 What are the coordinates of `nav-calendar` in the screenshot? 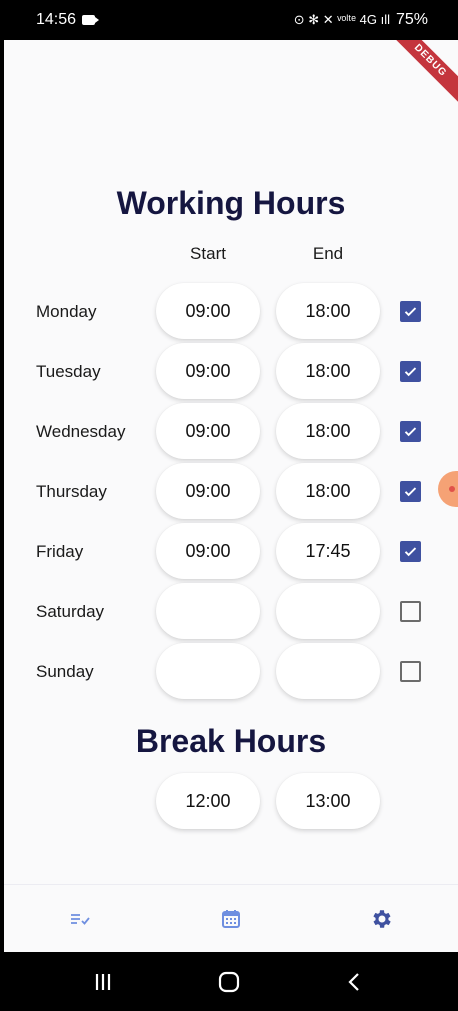 It's located at (231, 919).